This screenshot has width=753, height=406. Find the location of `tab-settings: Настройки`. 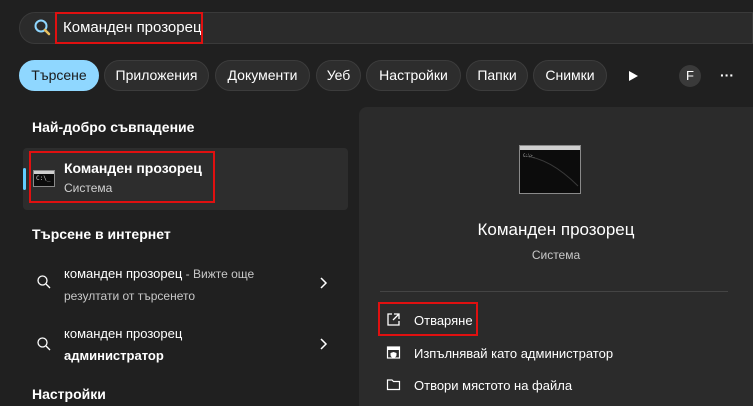

tab-settings: Настройки is located at coordinates (413, 75).